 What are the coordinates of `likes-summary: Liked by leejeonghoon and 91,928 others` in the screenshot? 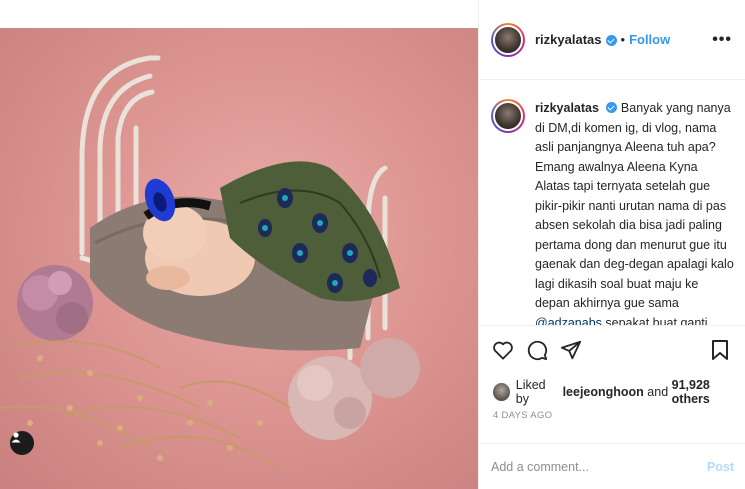 It's located at (619, 392).